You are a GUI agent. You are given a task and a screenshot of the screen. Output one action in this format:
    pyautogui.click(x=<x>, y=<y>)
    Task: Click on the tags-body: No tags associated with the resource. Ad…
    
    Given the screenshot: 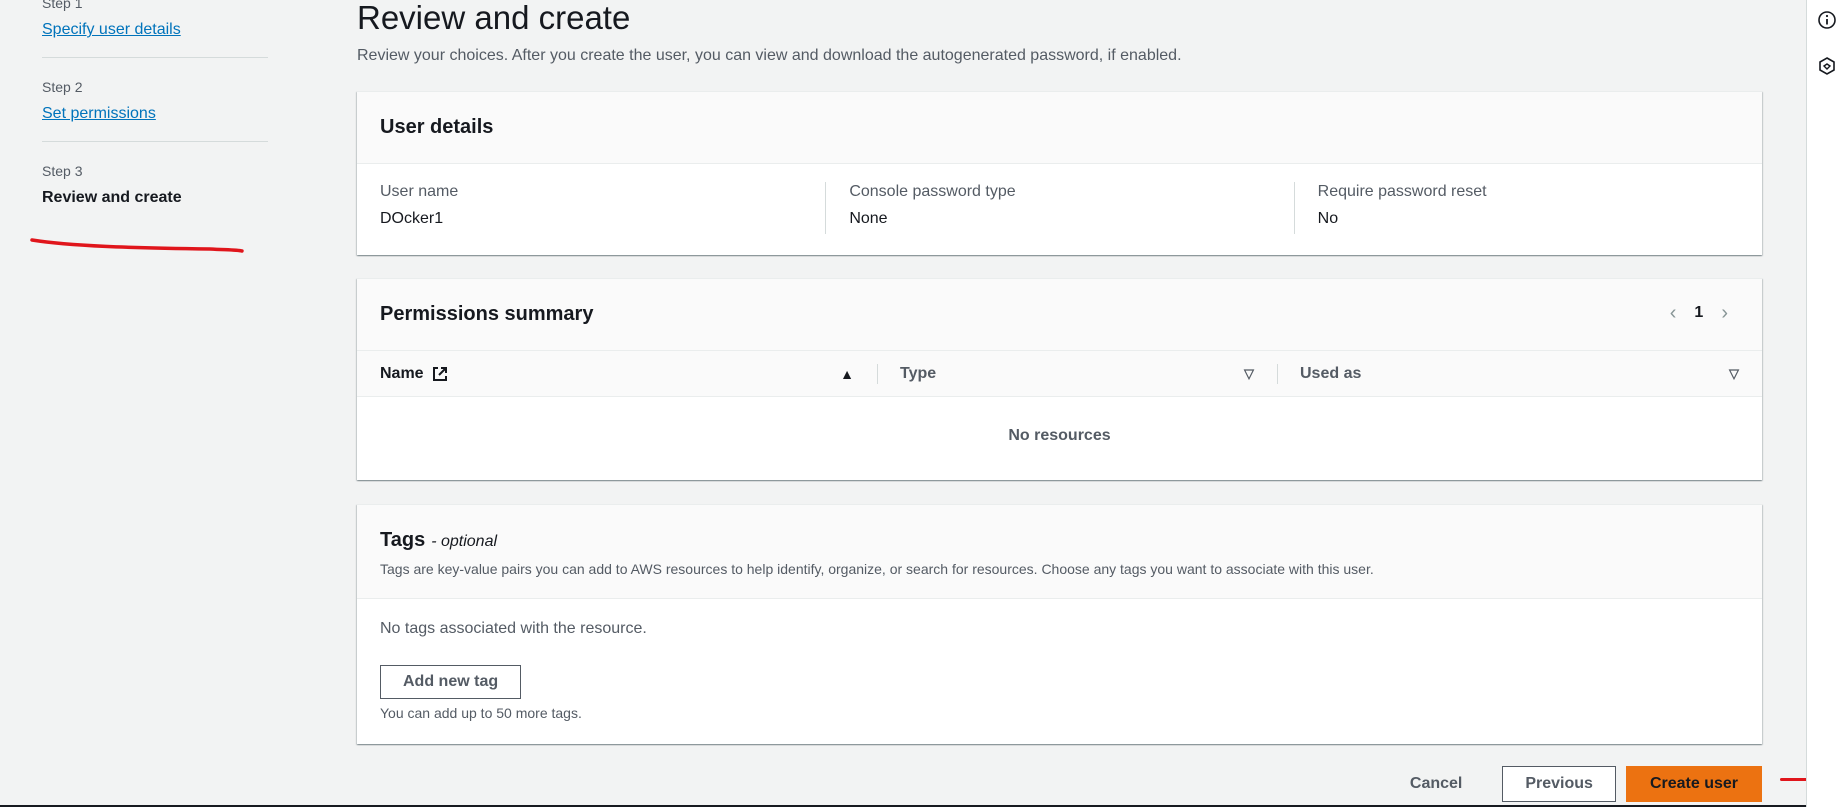 What is the action you would take?
    pyautogui.click(x=1059, y=670)
    